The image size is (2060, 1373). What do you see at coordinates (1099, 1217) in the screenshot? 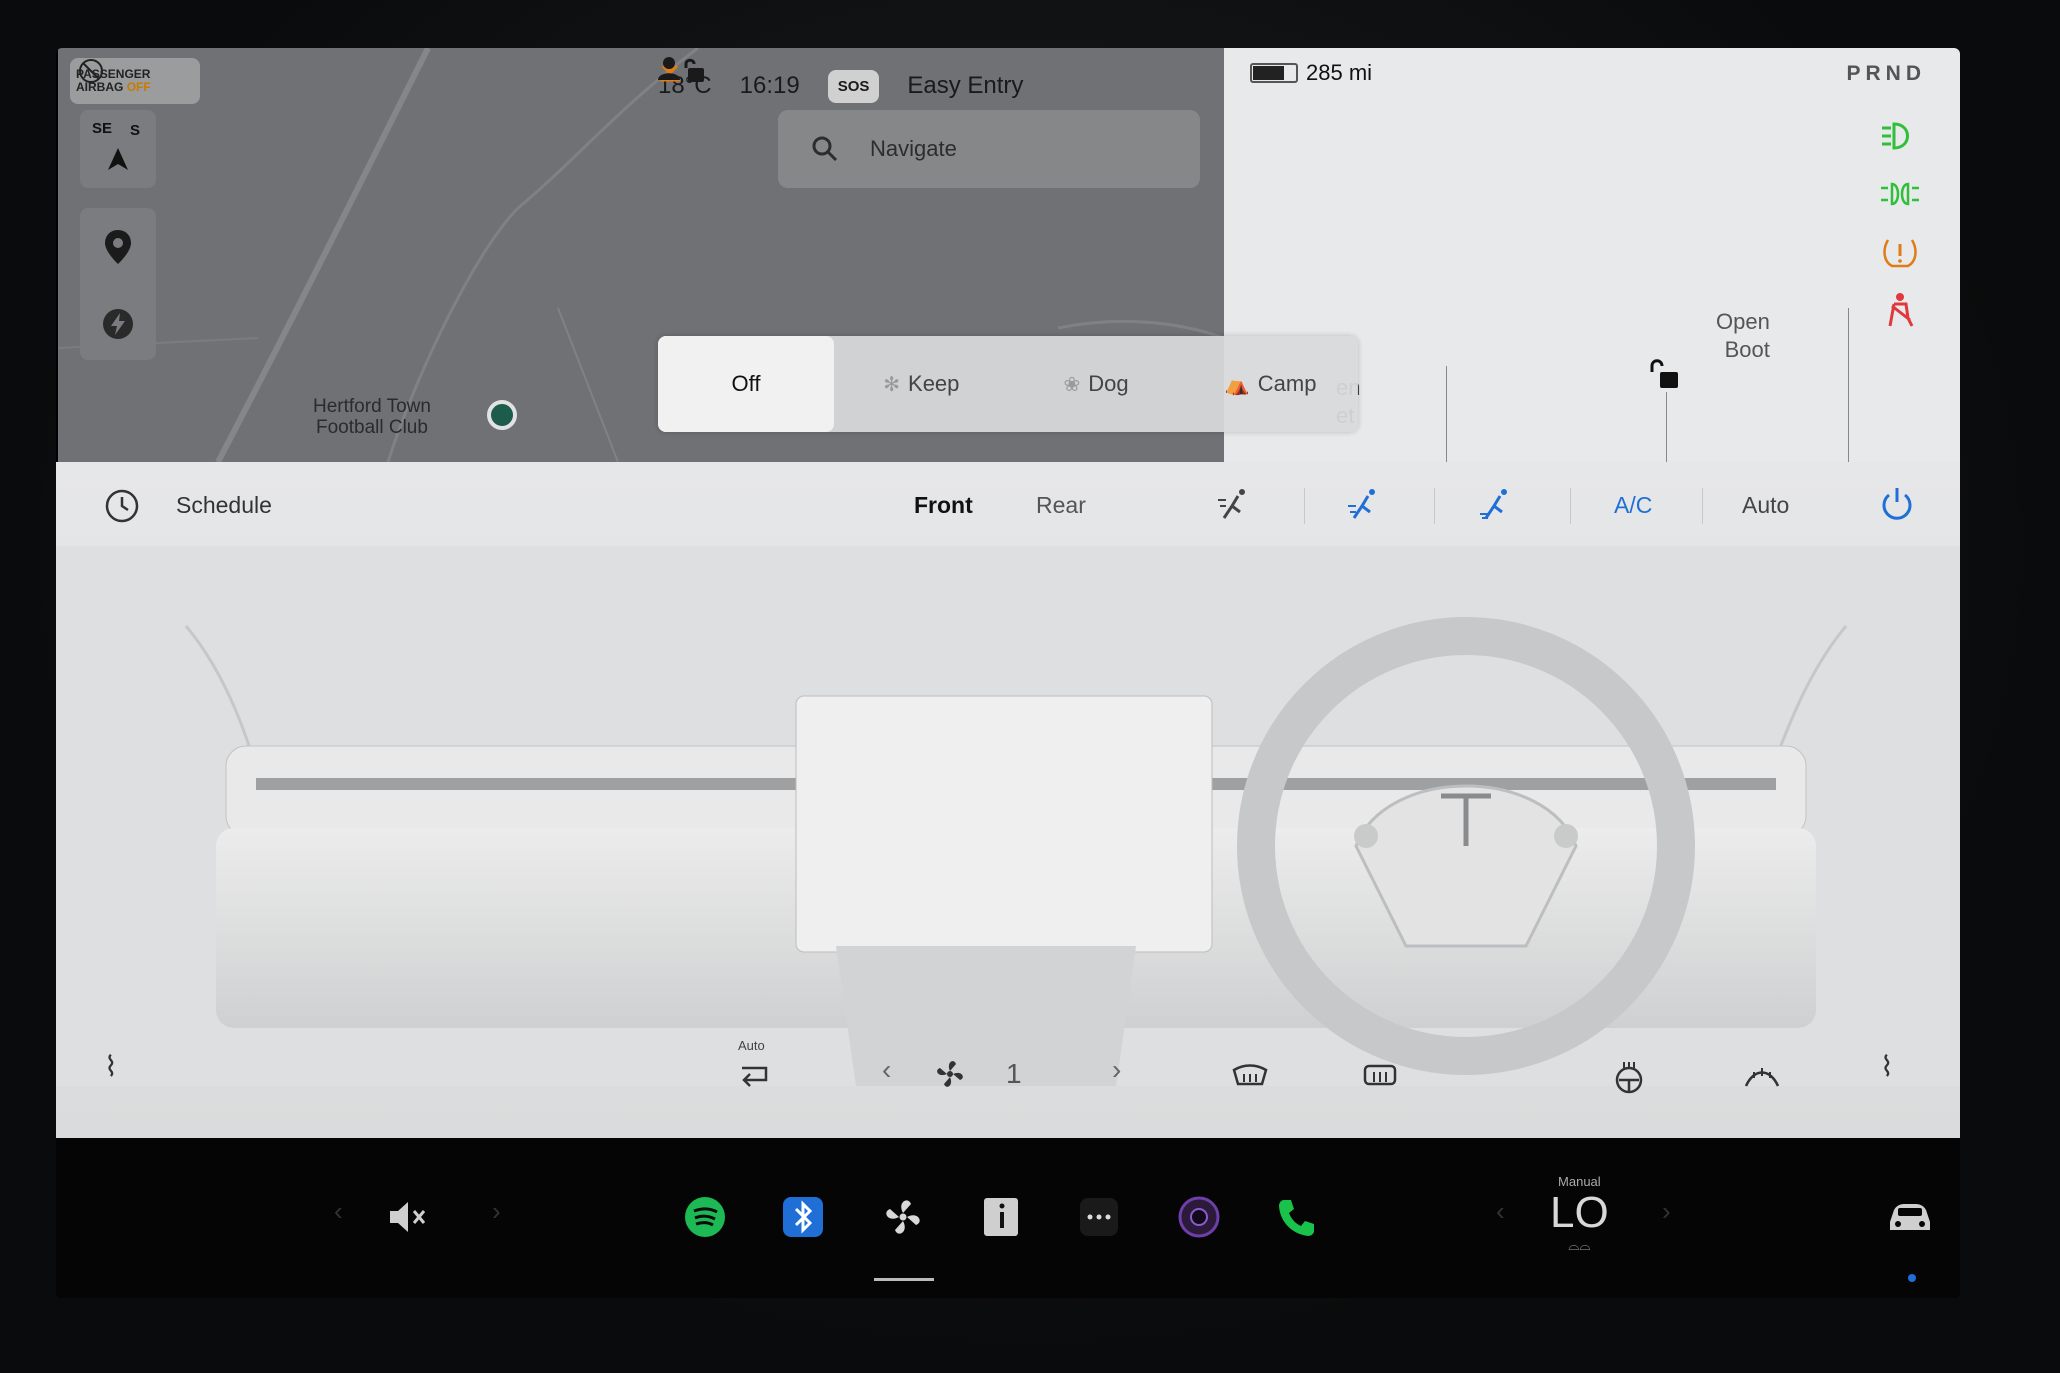
I see `more-apps-icon` at bounding box center [1099, 1217].